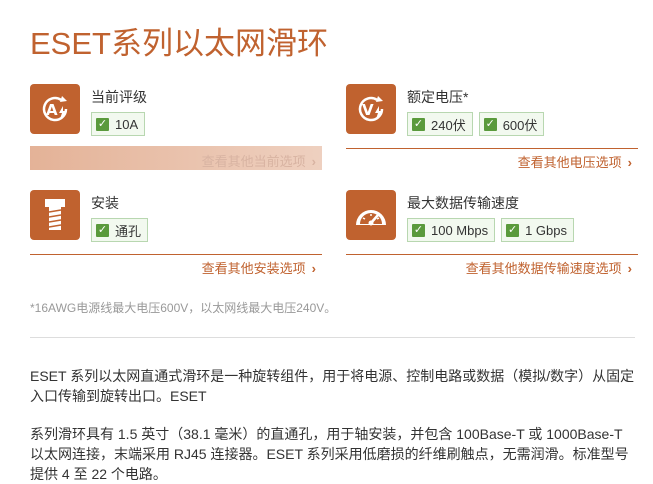 Image resolution: width=653 pixels, height=484 pixels. What do you see at coordinates (259, 267) in the screenshot?
I see `more-mounting-options-link: 查看其他安装选项 ›` at bounding box center [259, 267].